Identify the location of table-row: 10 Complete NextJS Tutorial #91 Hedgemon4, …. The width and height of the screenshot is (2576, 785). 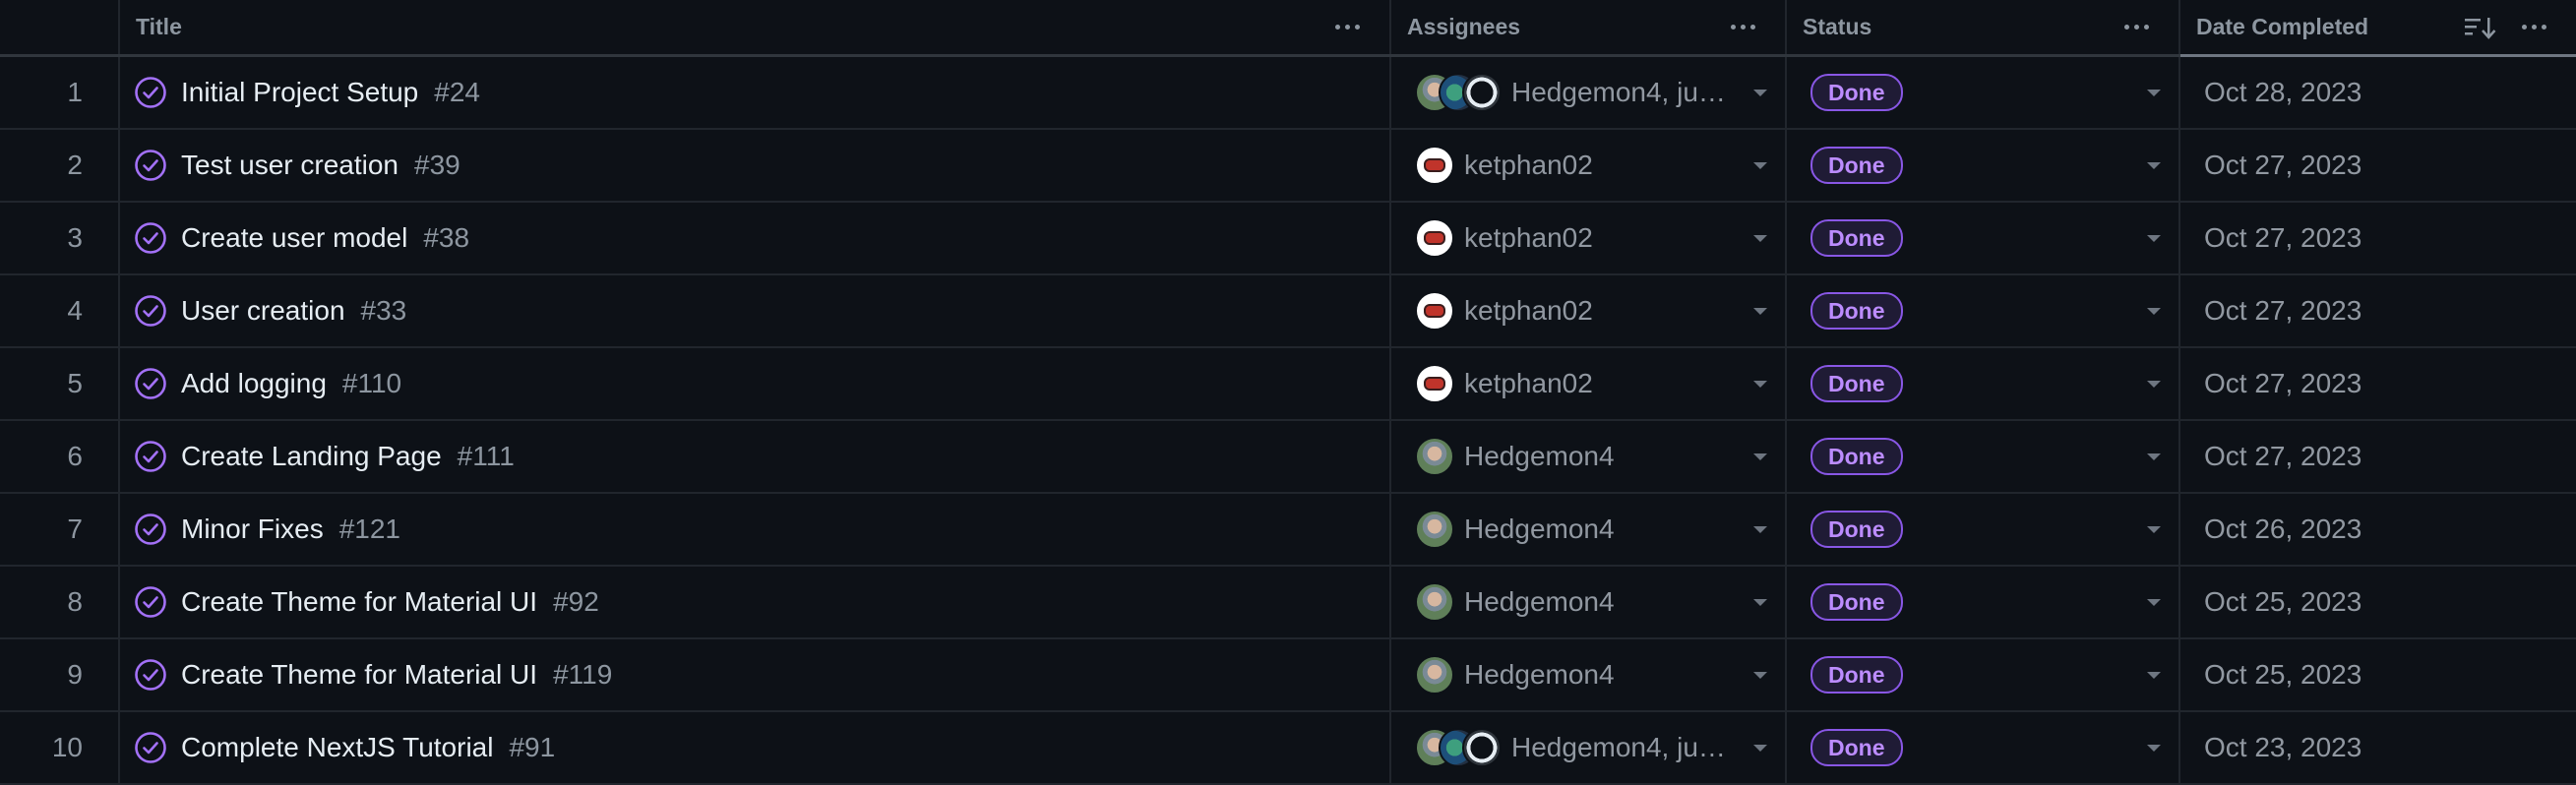
(1288, 749).